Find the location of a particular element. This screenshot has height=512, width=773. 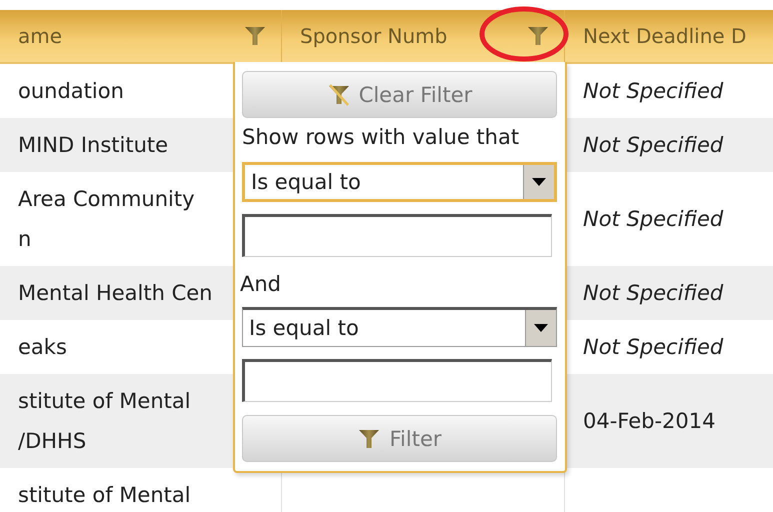

column-header: Next Deadline D is located at coordinates (669, 36).